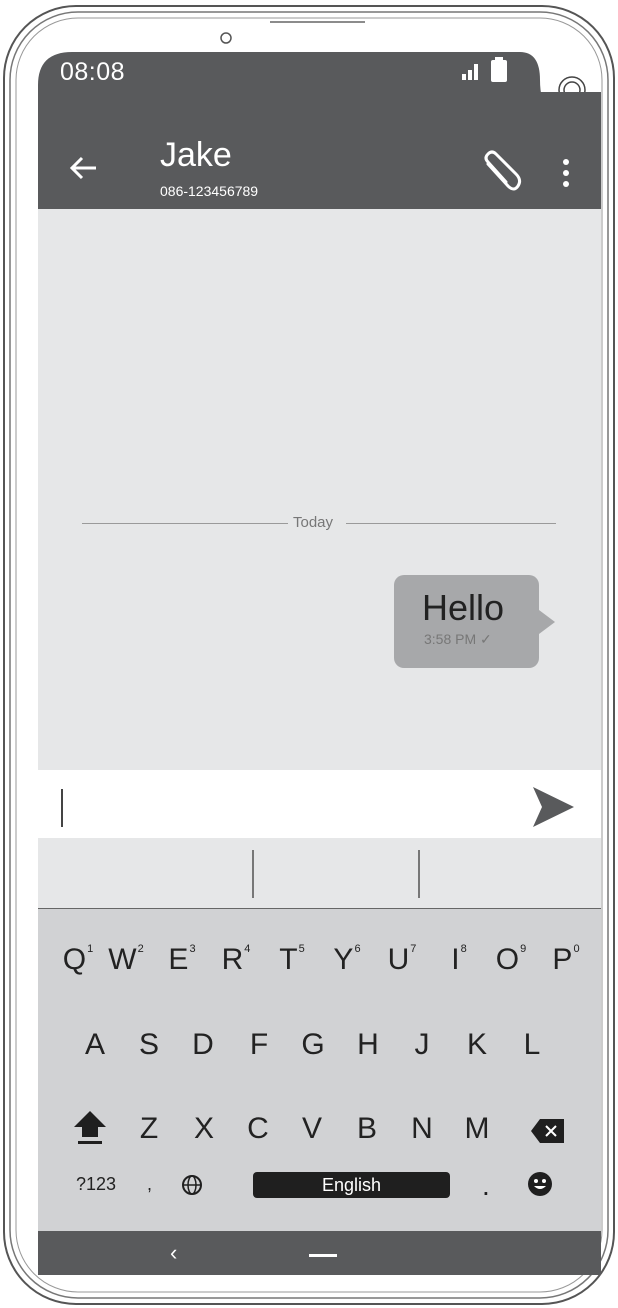 The width and height of the screenshot is (618, 1308). Describe the element at coordinates (93, 72) in the screenshot. I see `status-time: 08:08` at that location.